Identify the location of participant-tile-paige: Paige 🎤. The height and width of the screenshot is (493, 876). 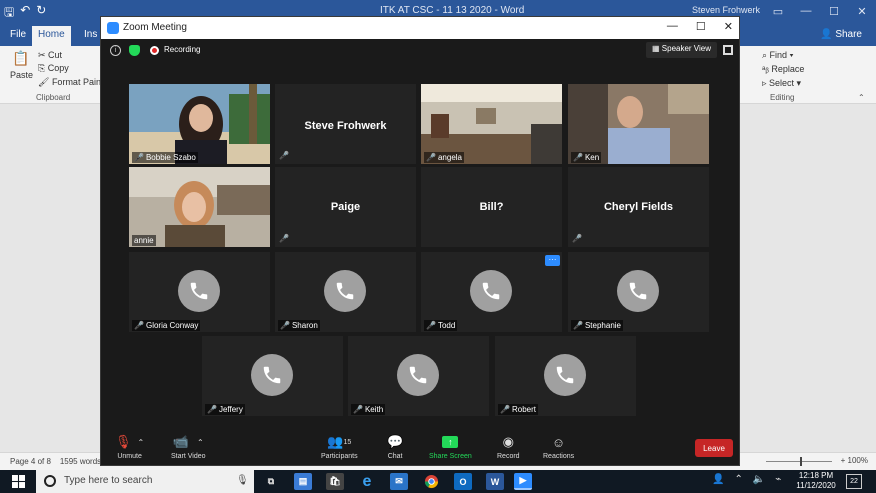
(345, 207).